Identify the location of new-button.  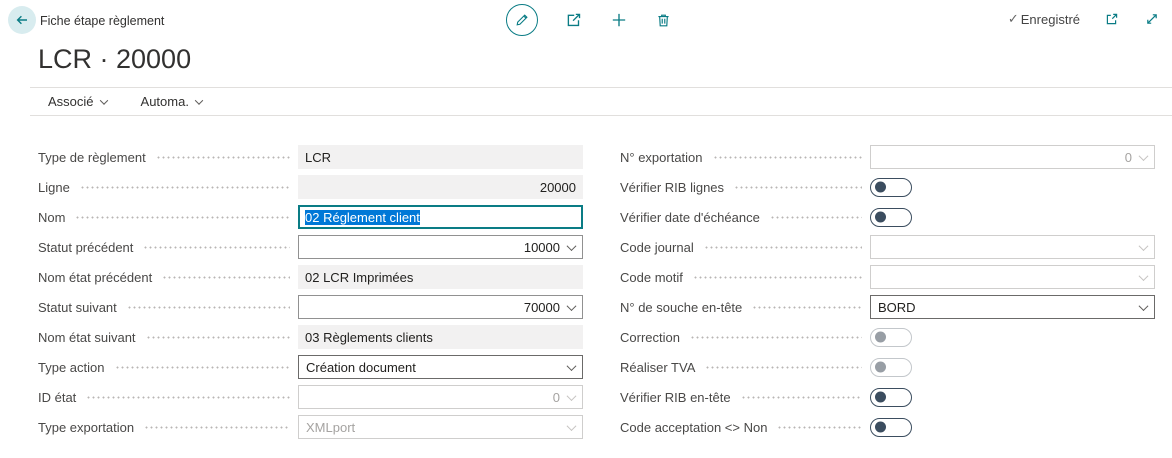
(619, 20).